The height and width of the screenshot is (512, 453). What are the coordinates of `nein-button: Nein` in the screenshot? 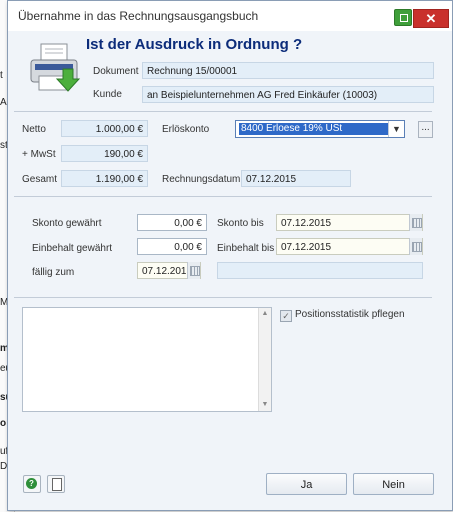 It's located at (393, 484).